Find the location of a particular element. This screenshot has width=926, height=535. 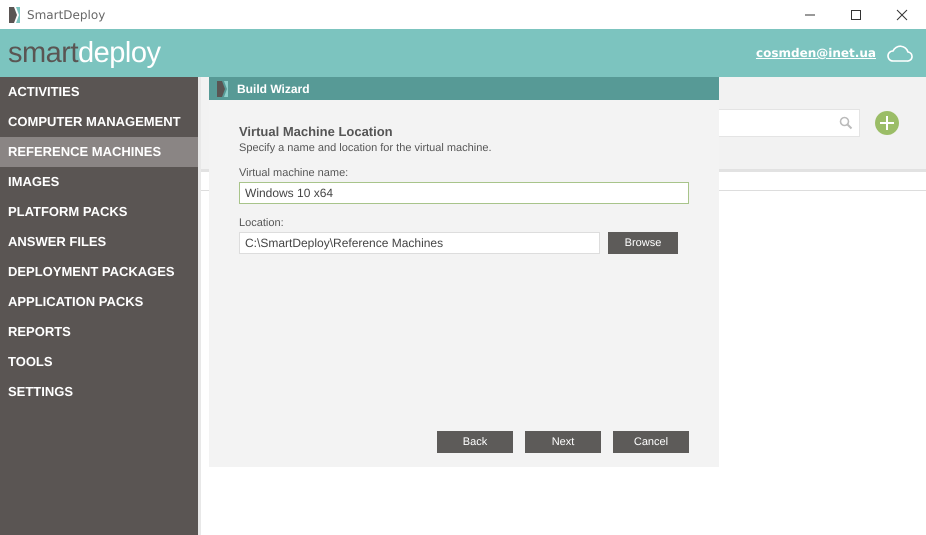

app-icon is located at coordinates (14, 14).